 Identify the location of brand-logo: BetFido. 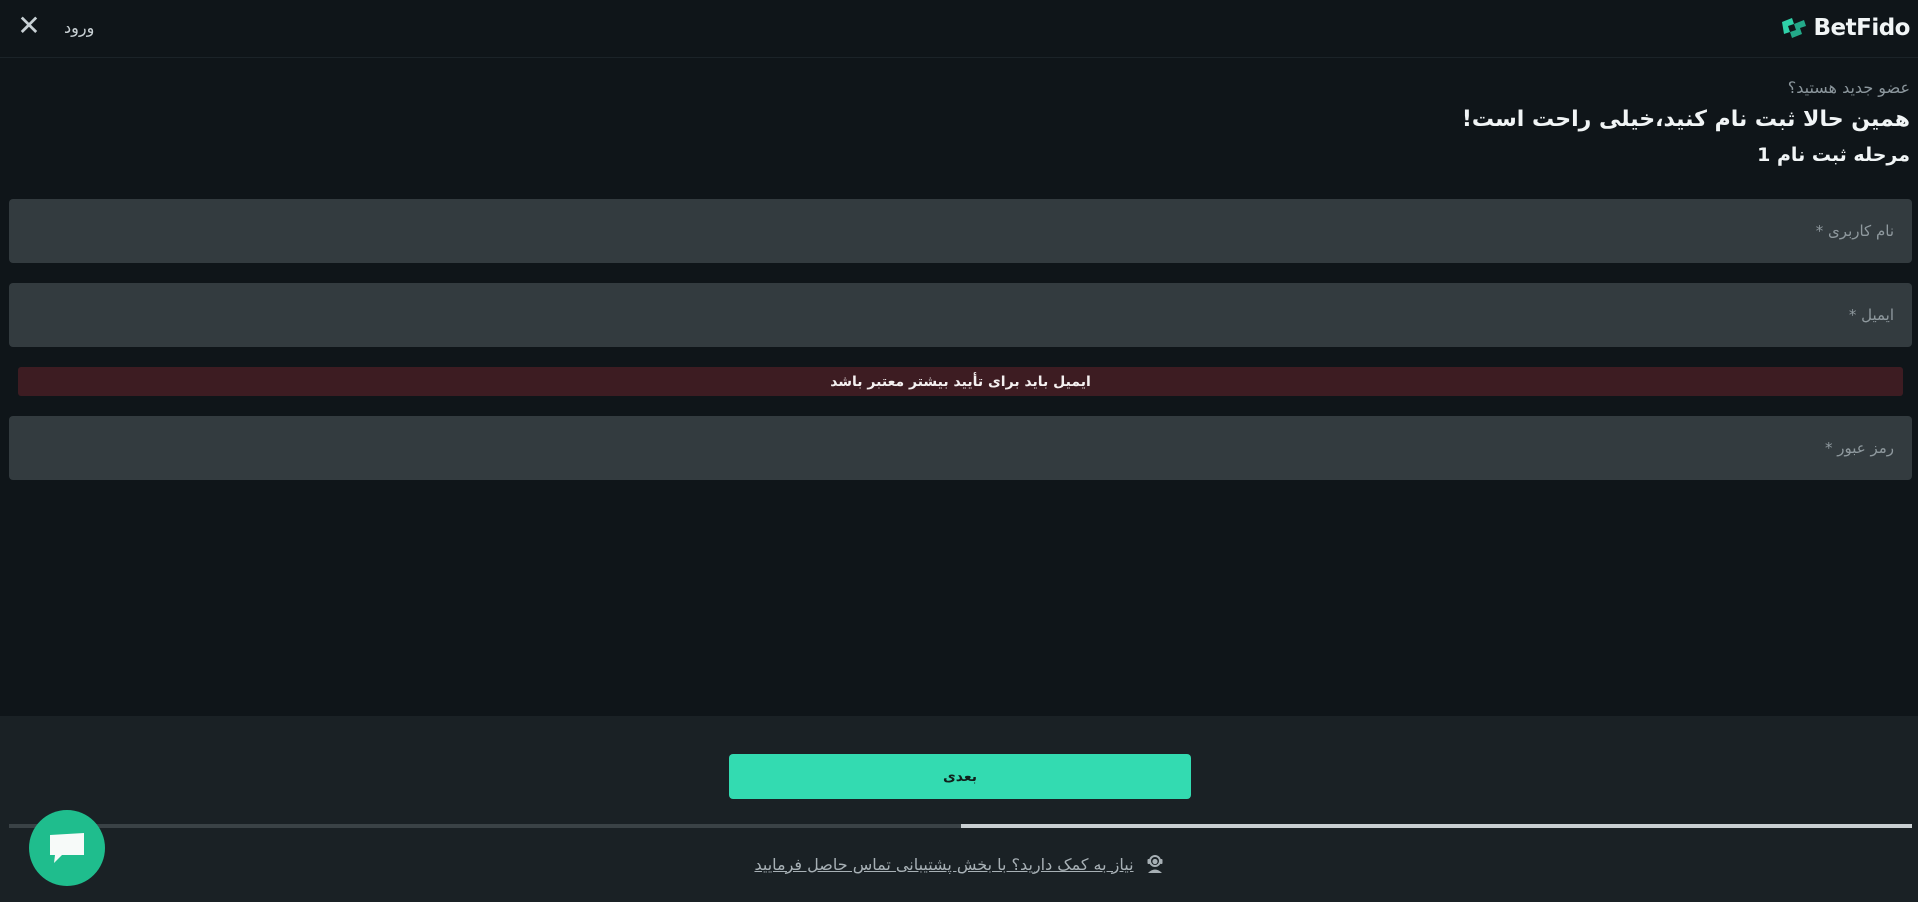
(1845, 28).